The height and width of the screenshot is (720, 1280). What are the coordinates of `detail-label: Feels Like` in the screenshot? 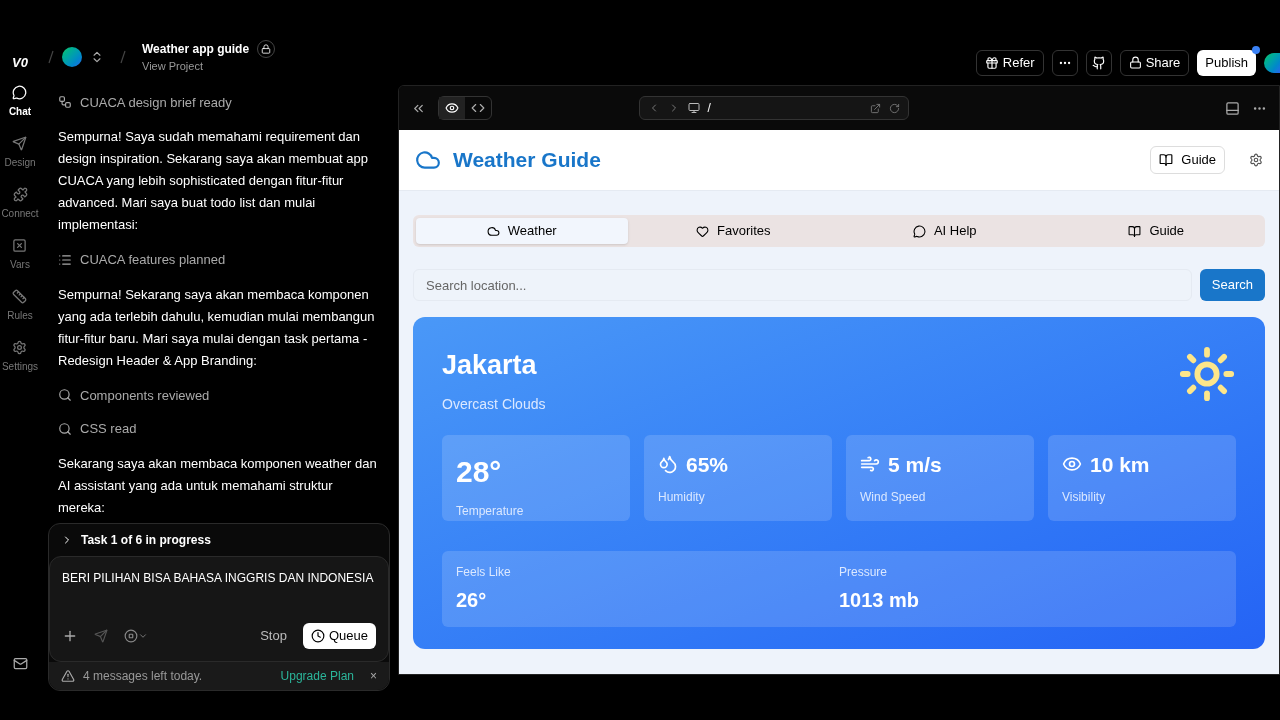 It's located at (484, 572).